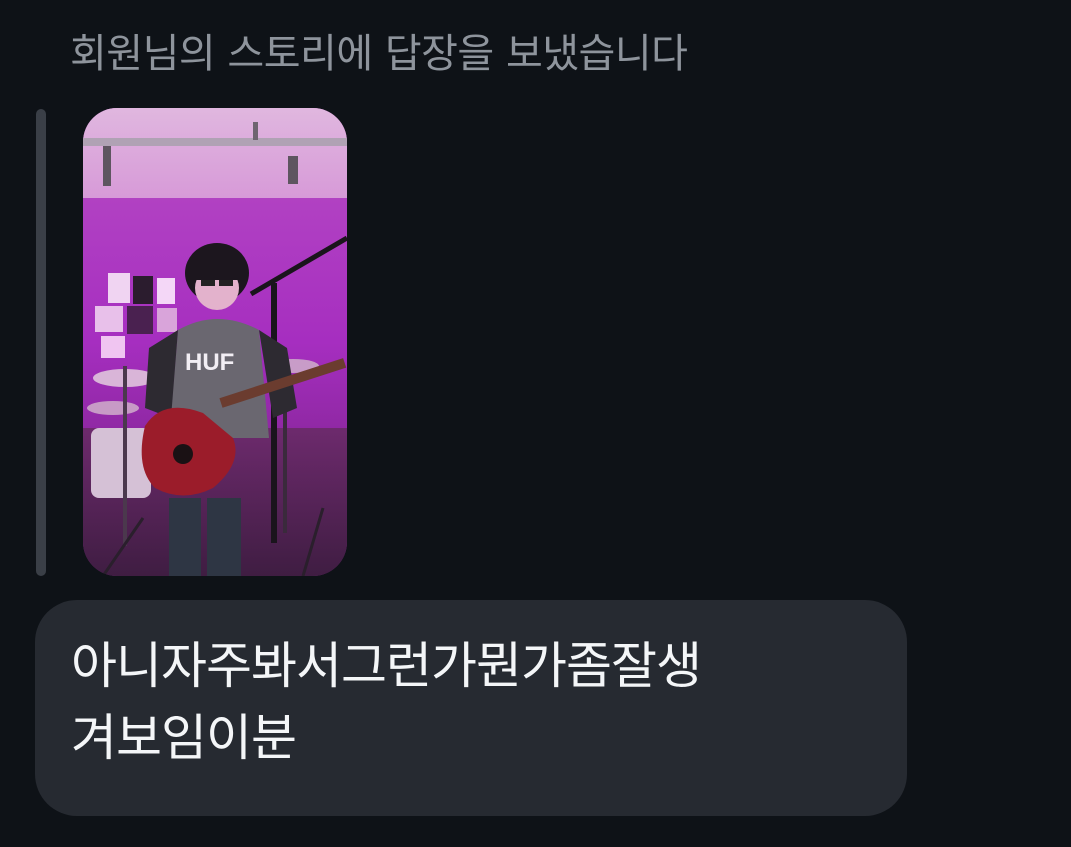 This screenshot has height=847, width=1071. What do you see at coordinates (41, 342) in the screenshot?
I see `reply-indicator-bar` at bounding box center [41, 342].